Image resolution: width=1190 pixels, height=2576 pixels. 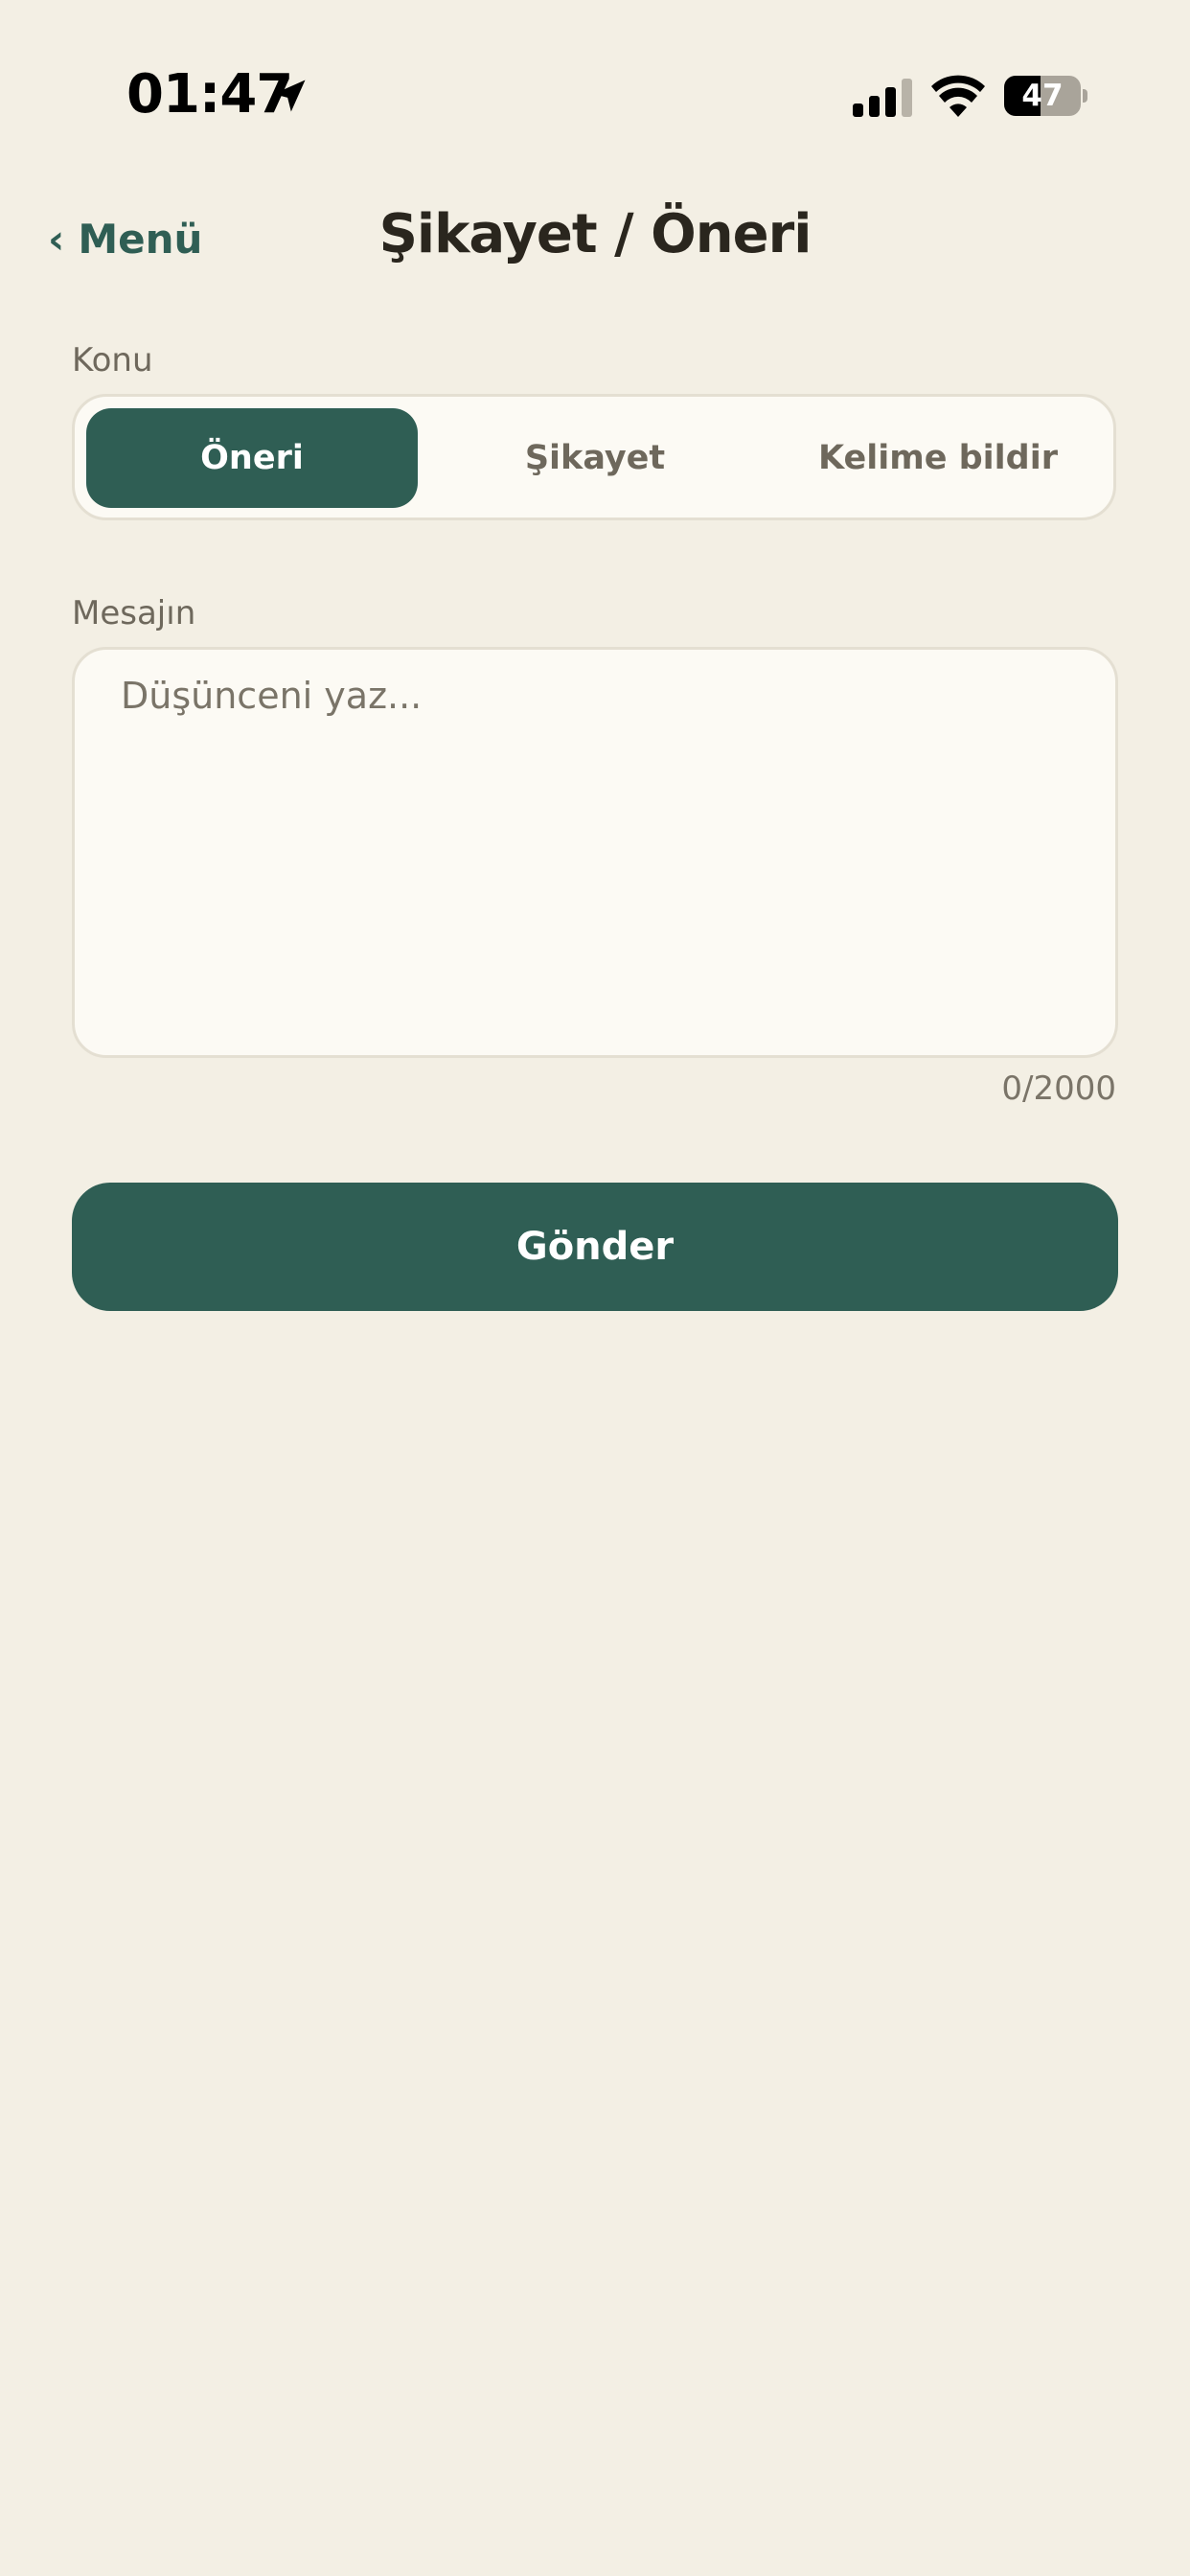 What do you see at coordinates (134, 613) in the screenshot?
I see `message-label: Mesajın` at bounding box center [134, 613].